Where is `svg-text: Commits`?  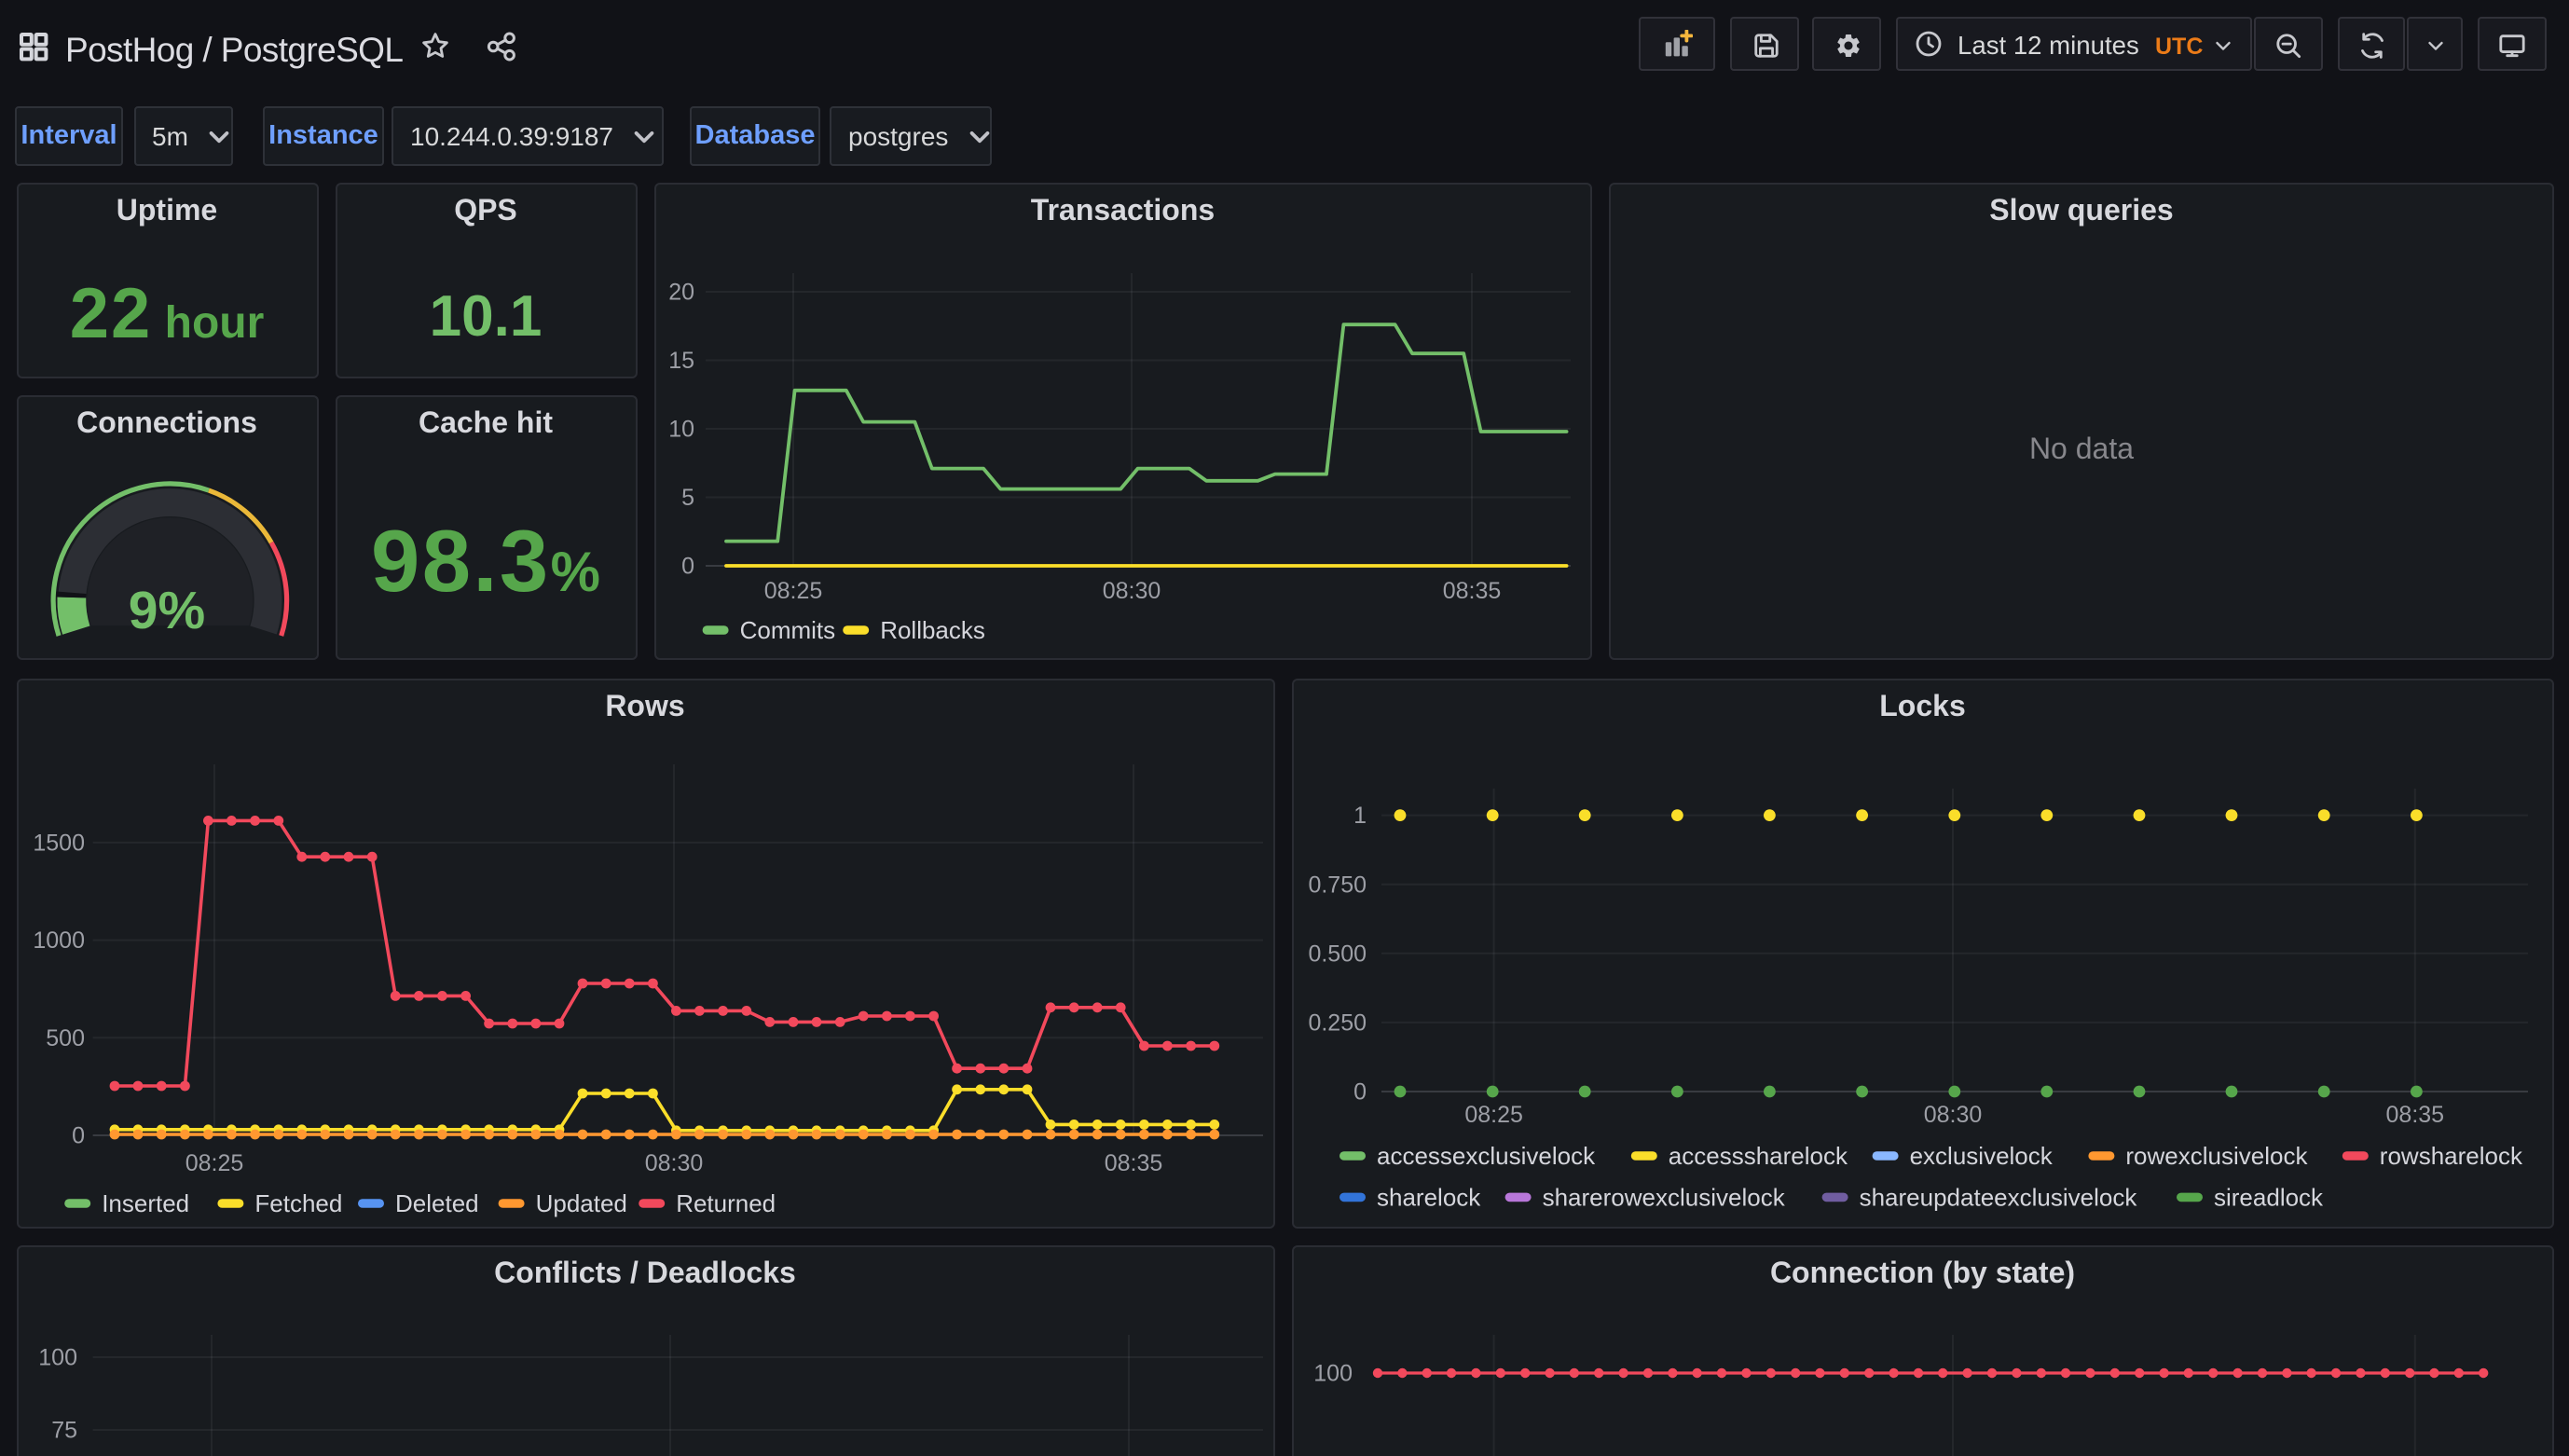
svg-text: Commits is located at coordinates (787, 629).